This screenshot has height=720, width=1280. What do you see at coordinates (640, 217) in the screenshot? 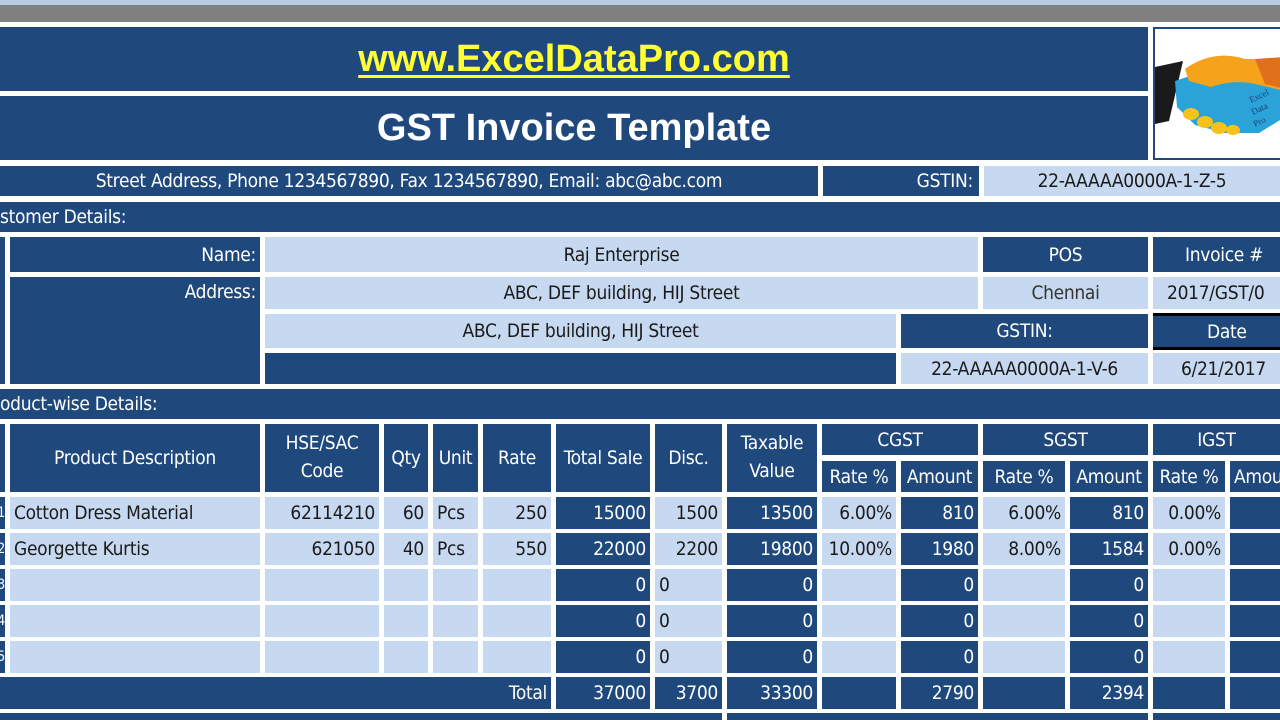
I see `customer-section-header: stomer Details:` at bounding box center [640, 217].